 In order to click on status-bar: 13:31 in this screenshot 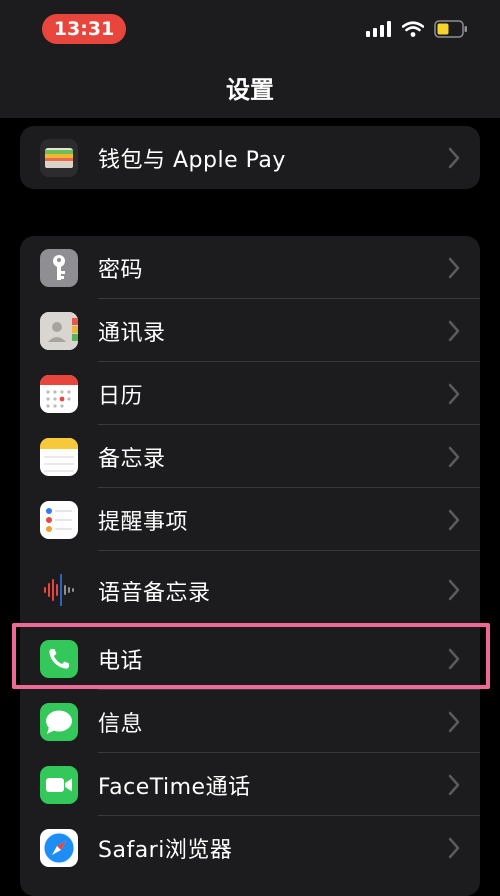, I will do `click(250, 28)`.